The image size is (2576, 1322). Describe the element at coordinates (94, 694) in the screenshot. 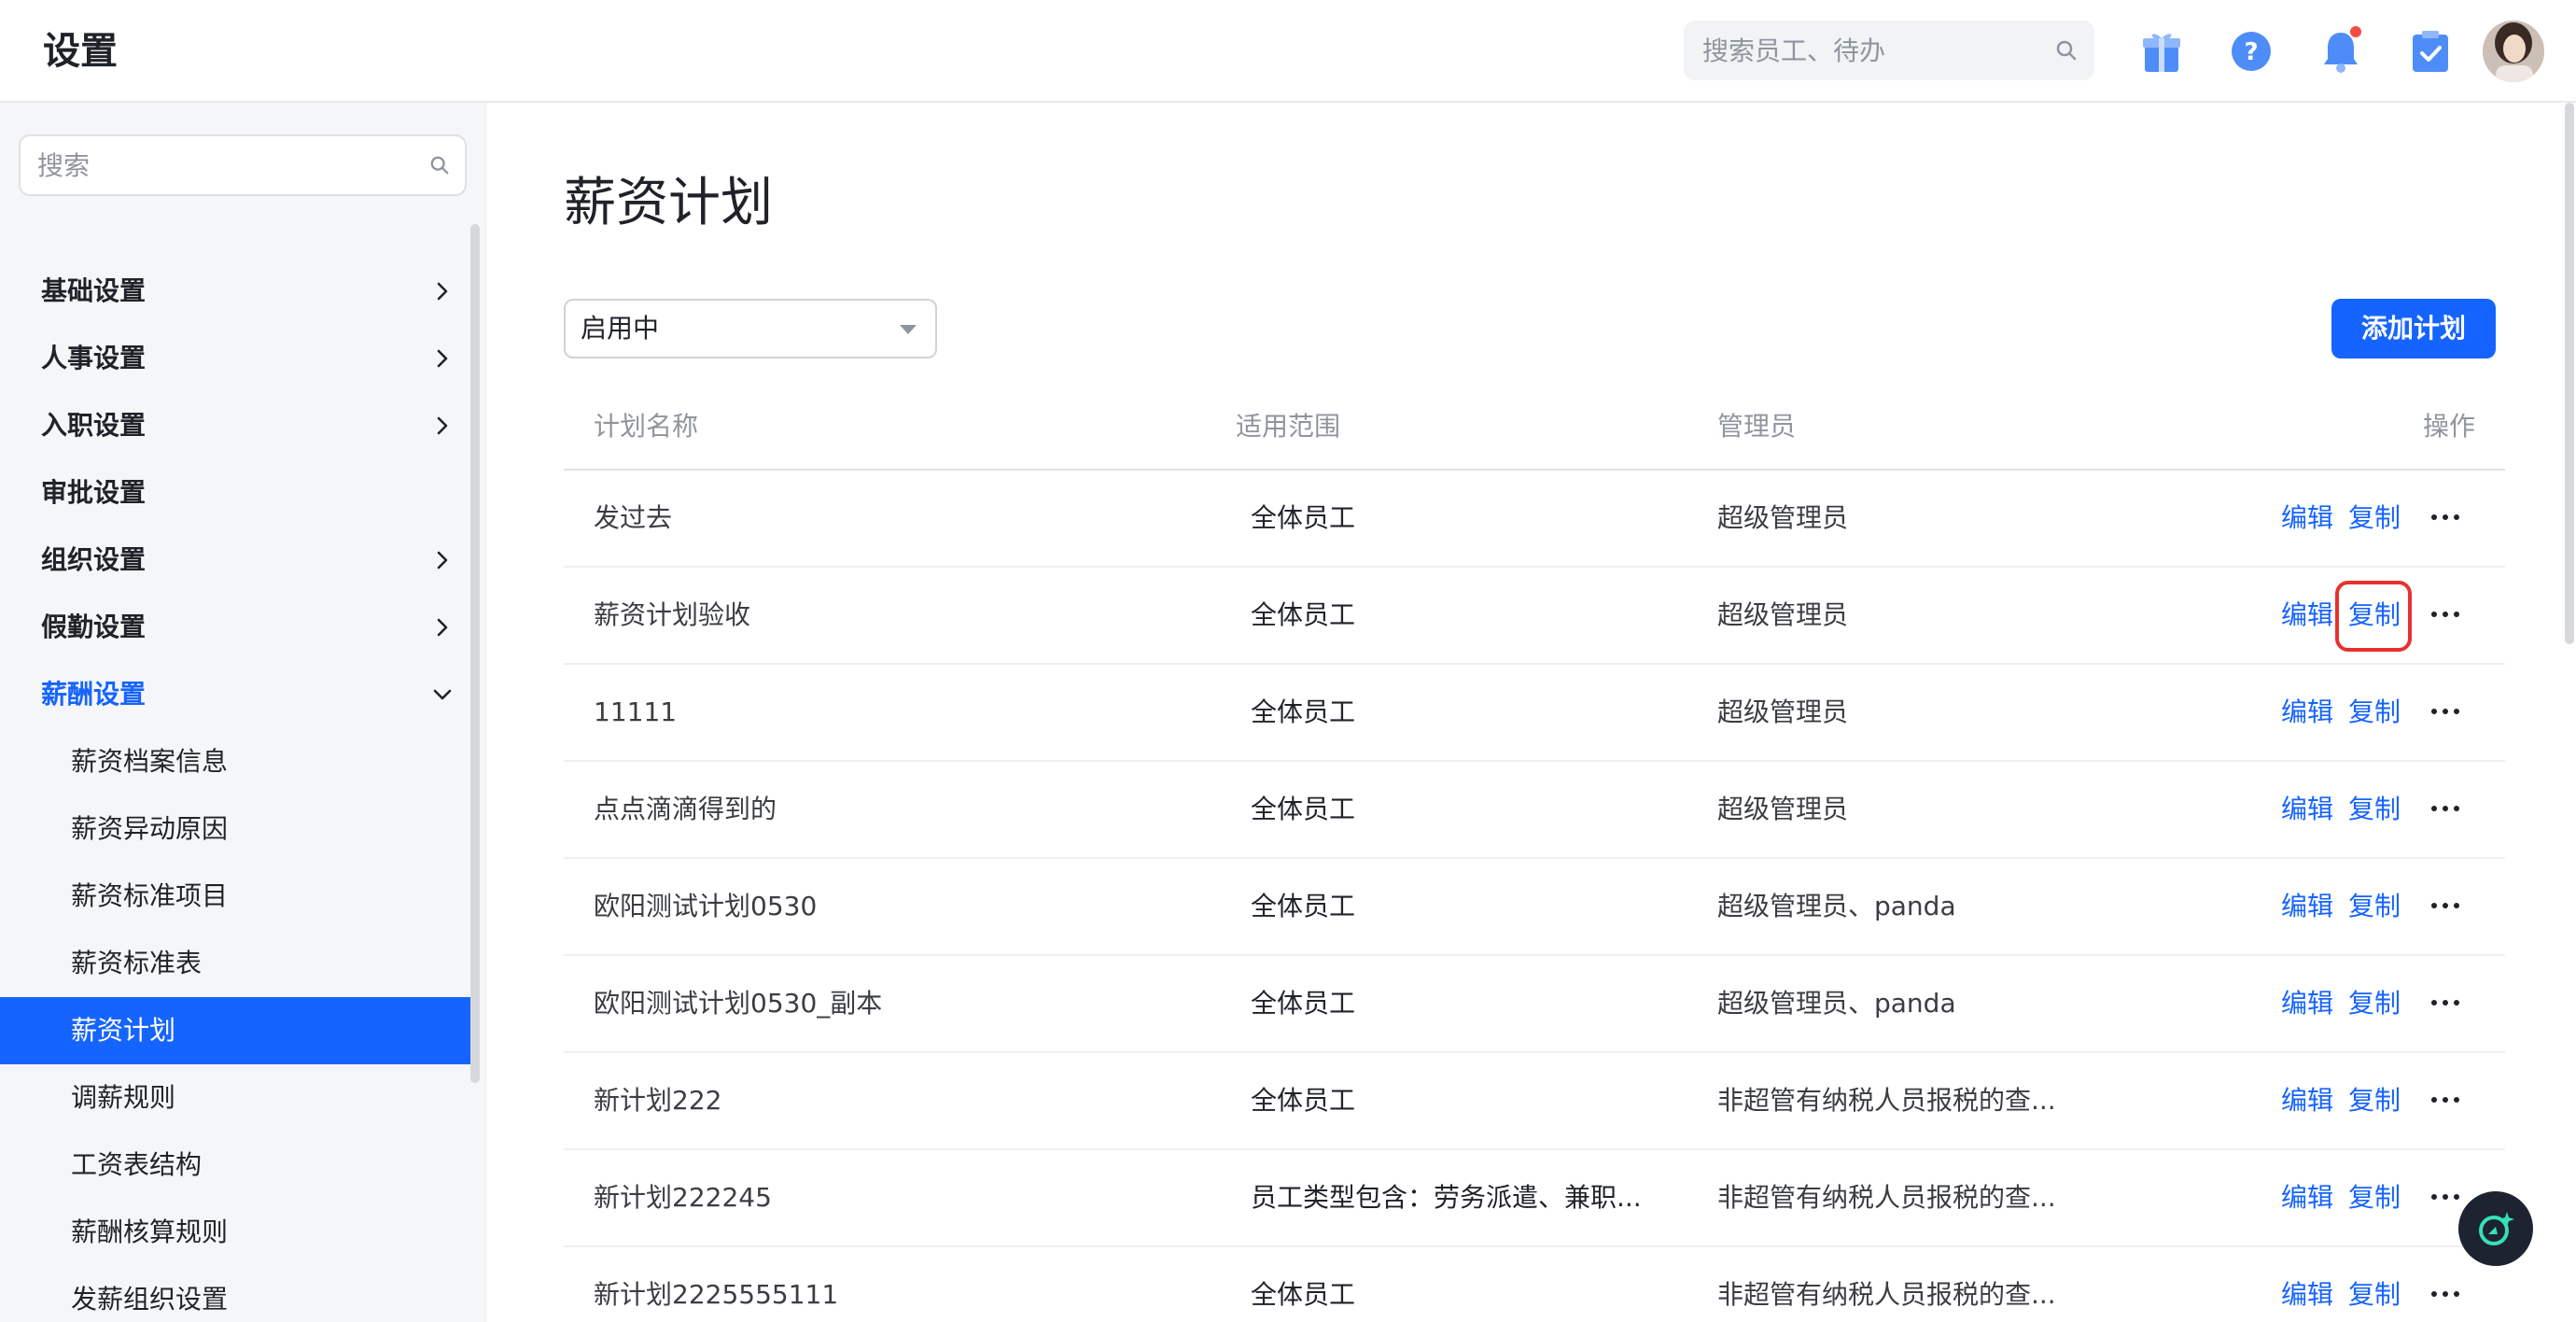

I see `sidebar-item-label: 薪酬设置` at that location.